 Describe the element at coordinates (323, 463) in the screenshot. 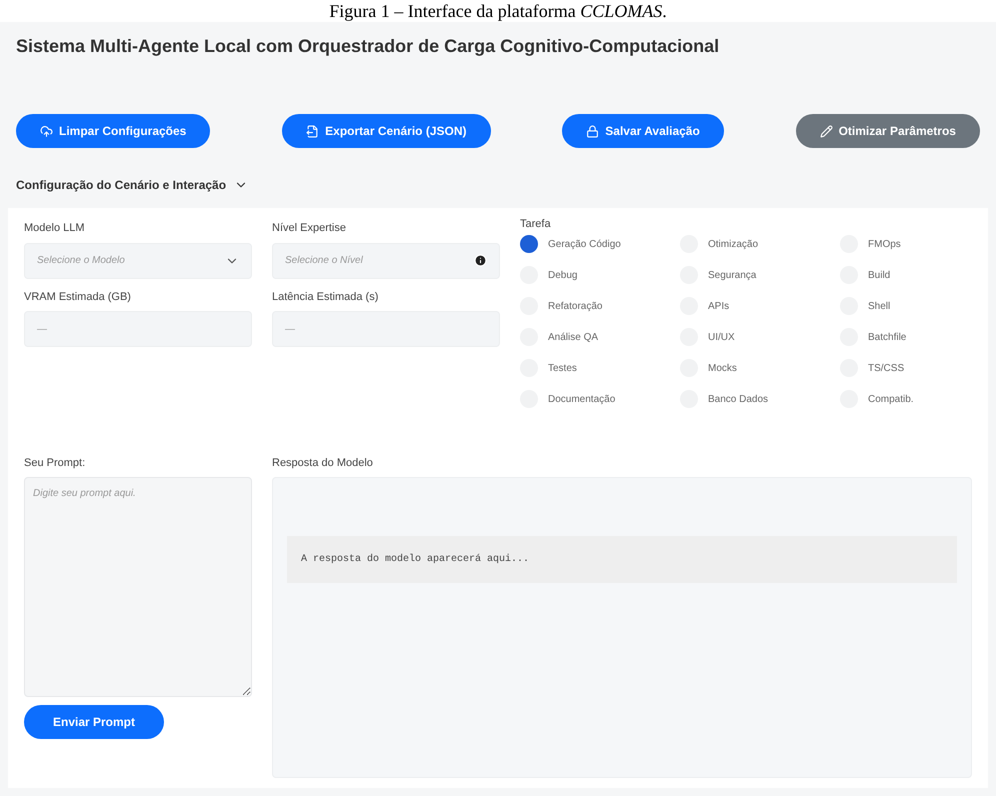

I see `response-label: Resposta do Modelo` at that location.